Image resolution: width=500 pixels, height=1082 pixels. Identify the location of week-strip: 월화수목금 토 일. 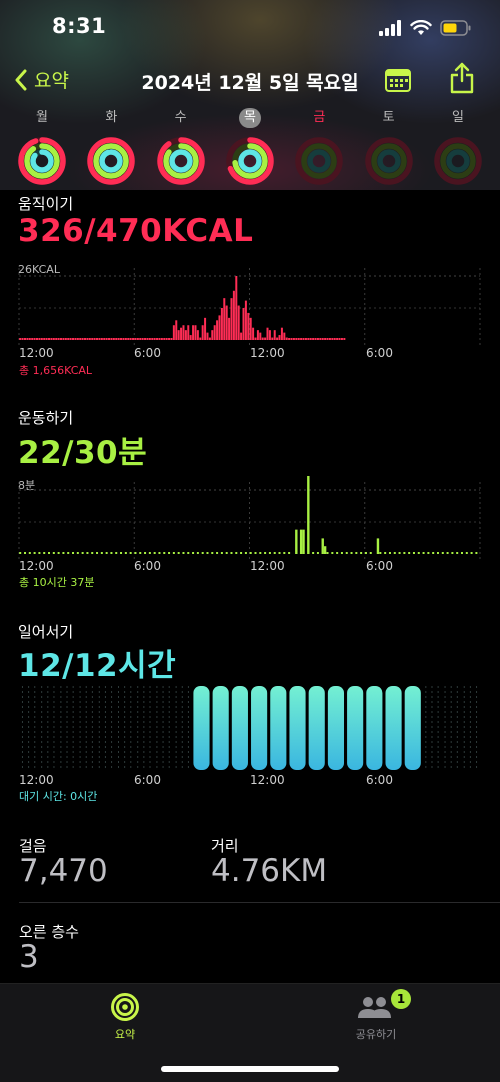
(250, 147).